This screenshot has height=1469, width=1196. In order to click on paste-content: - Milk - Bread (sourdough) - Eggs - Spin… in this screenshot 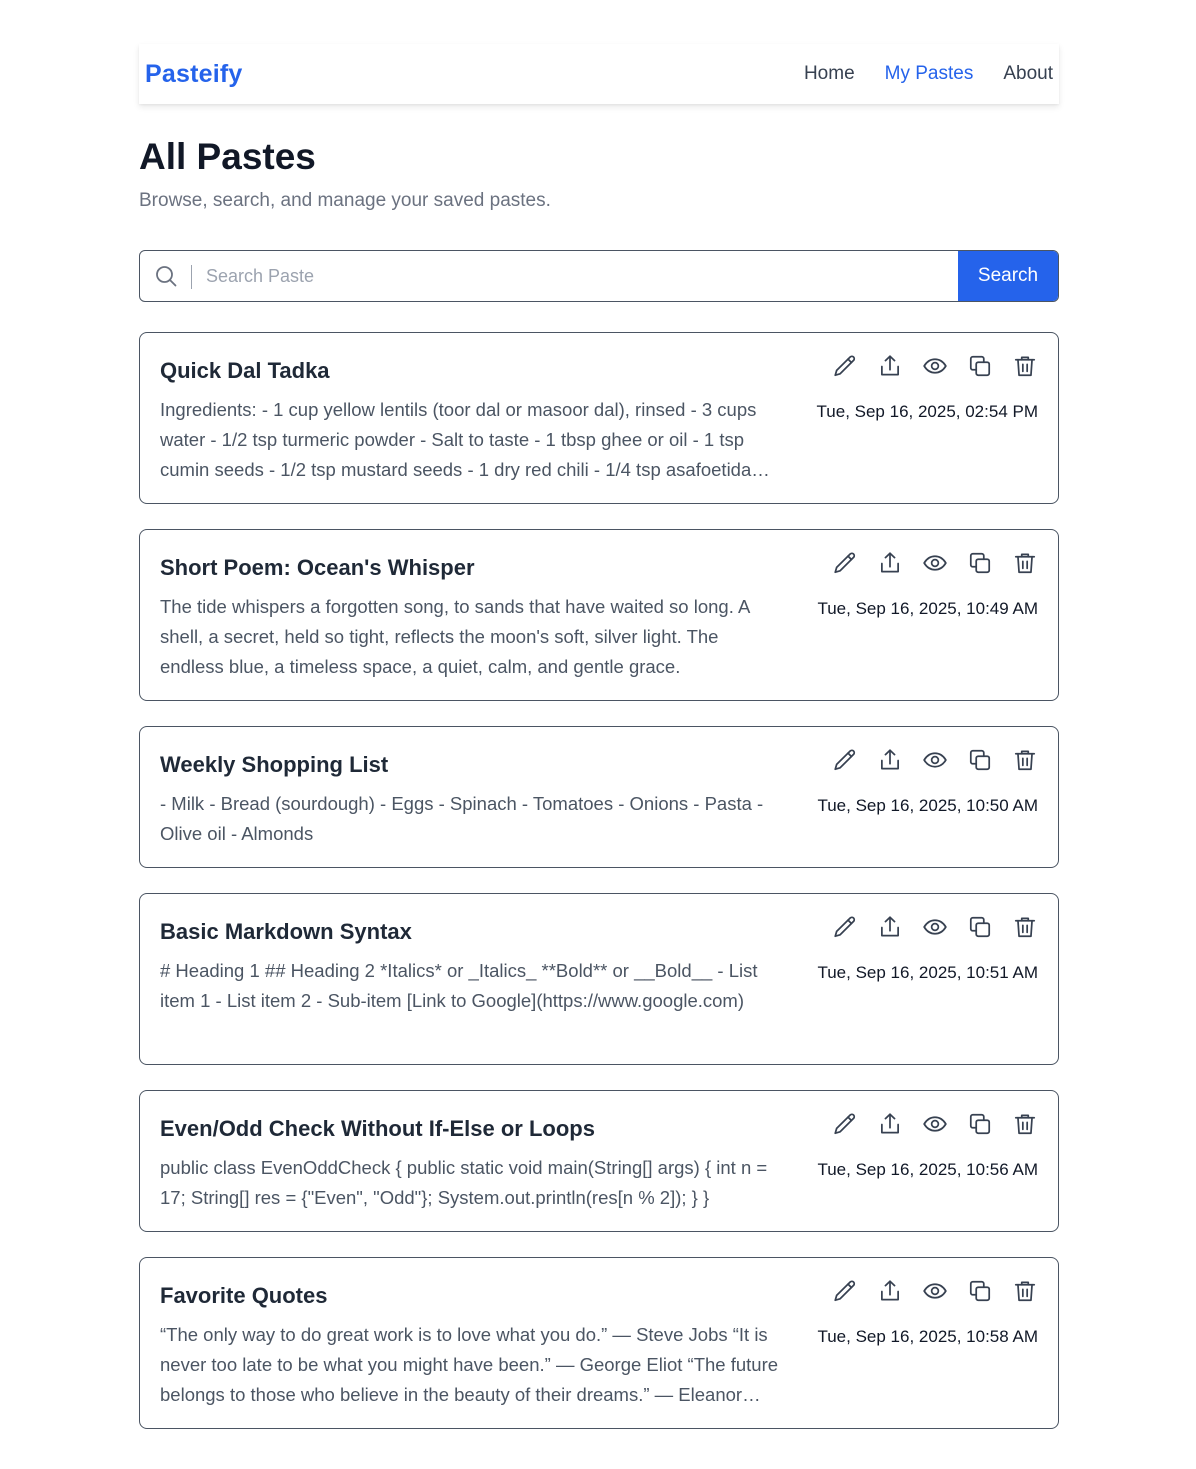, I will do `click(462, 818)`.